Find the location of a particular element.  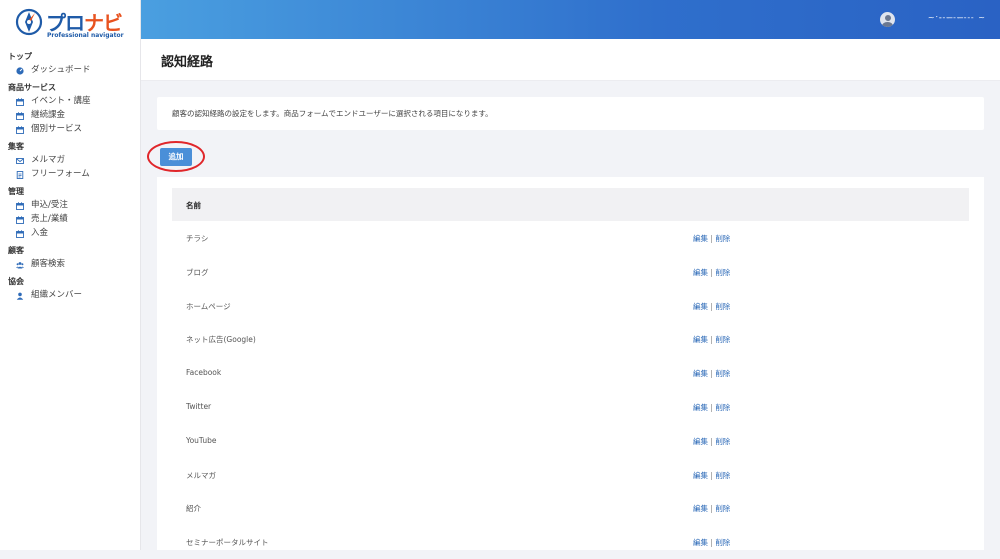

row-name: YouTube is located at coordinates (201, 440).